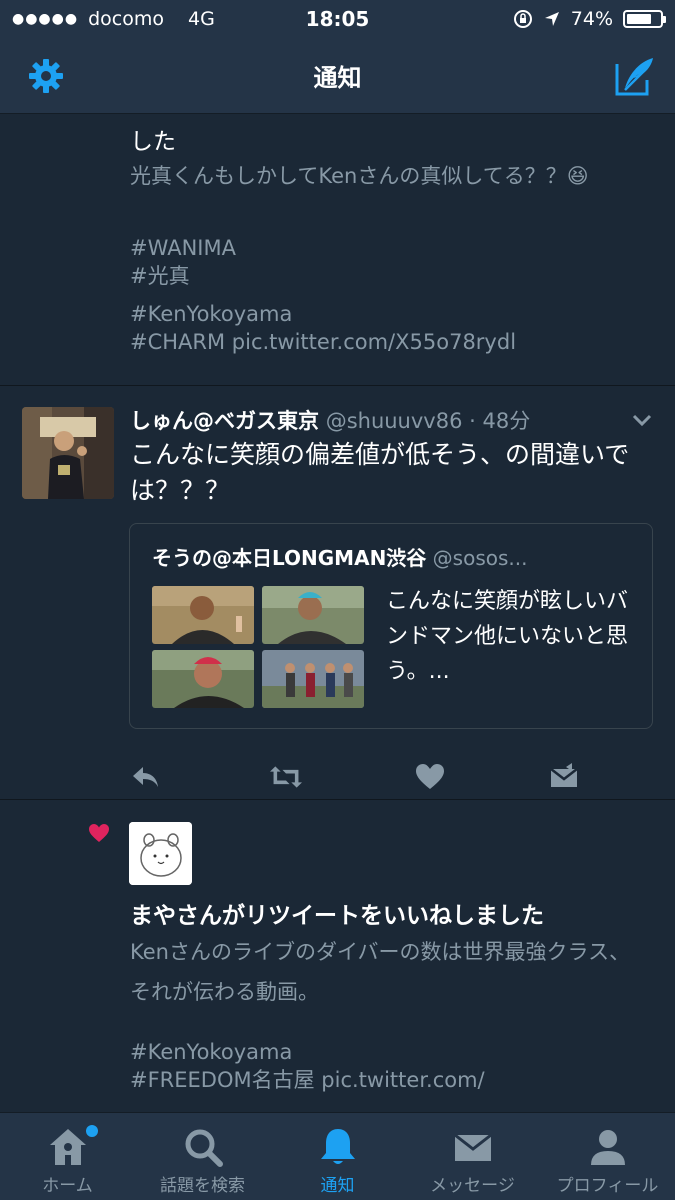 This screenshot has width=675, height=1200. What do you see at coordinates (202, 1186) in the screenshot?
I see `tab-label: 話題を検索` at bounding box center [202, 1186].